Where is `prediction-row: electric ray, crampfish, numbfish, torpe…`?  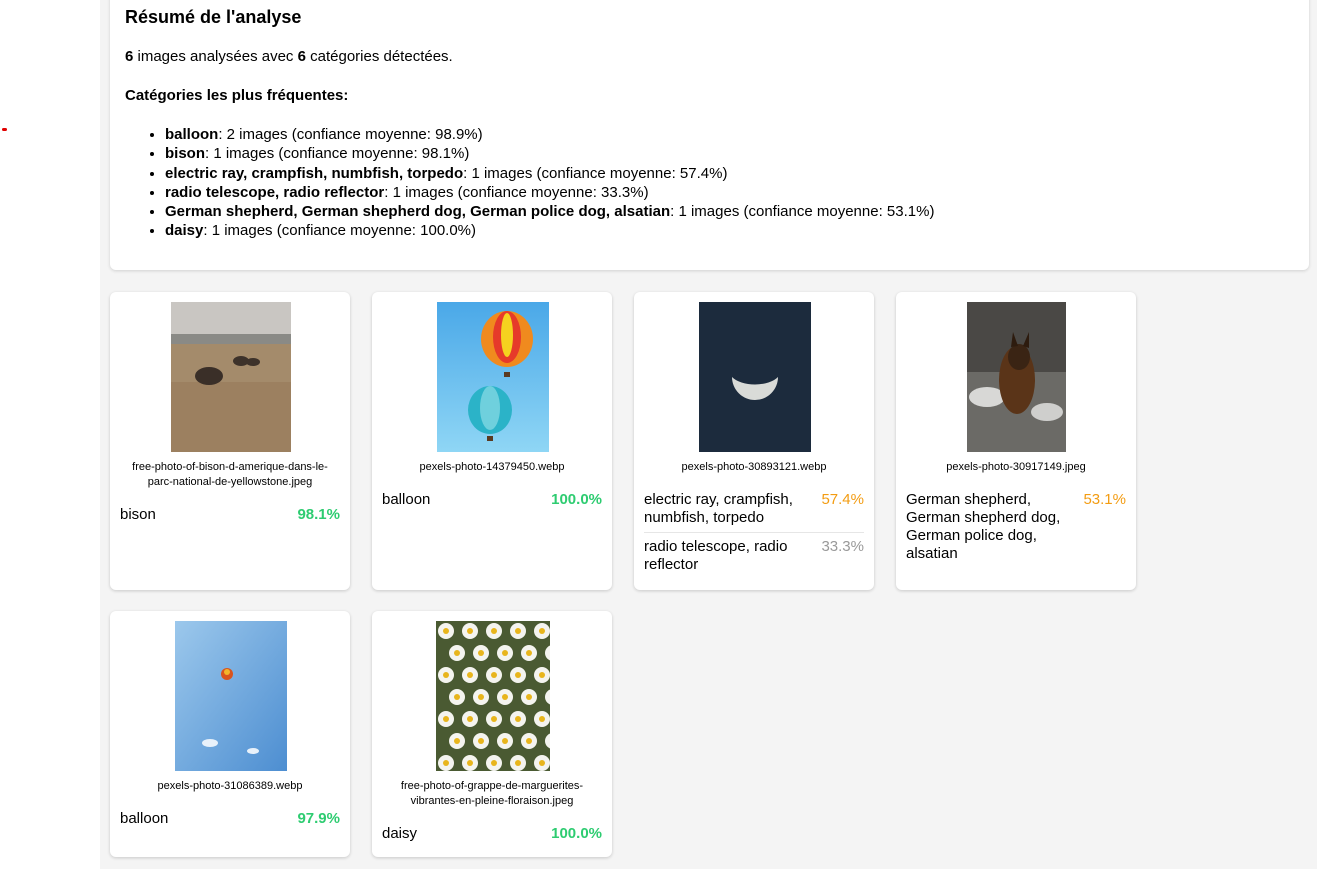 prediction-row: electric ray, crampfish, numbfish, torpe… is located at coordinates (754, 508).